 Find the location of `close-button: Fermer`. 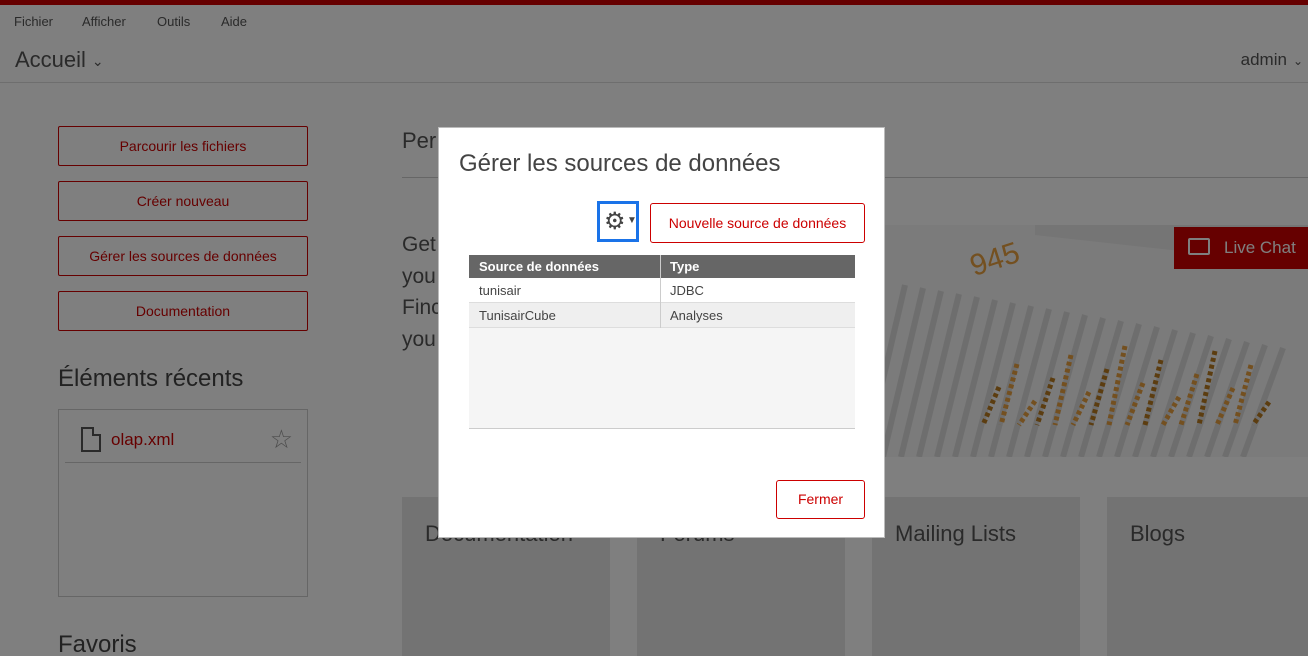

close-button: Fermer is located at coordinates (820, 499).